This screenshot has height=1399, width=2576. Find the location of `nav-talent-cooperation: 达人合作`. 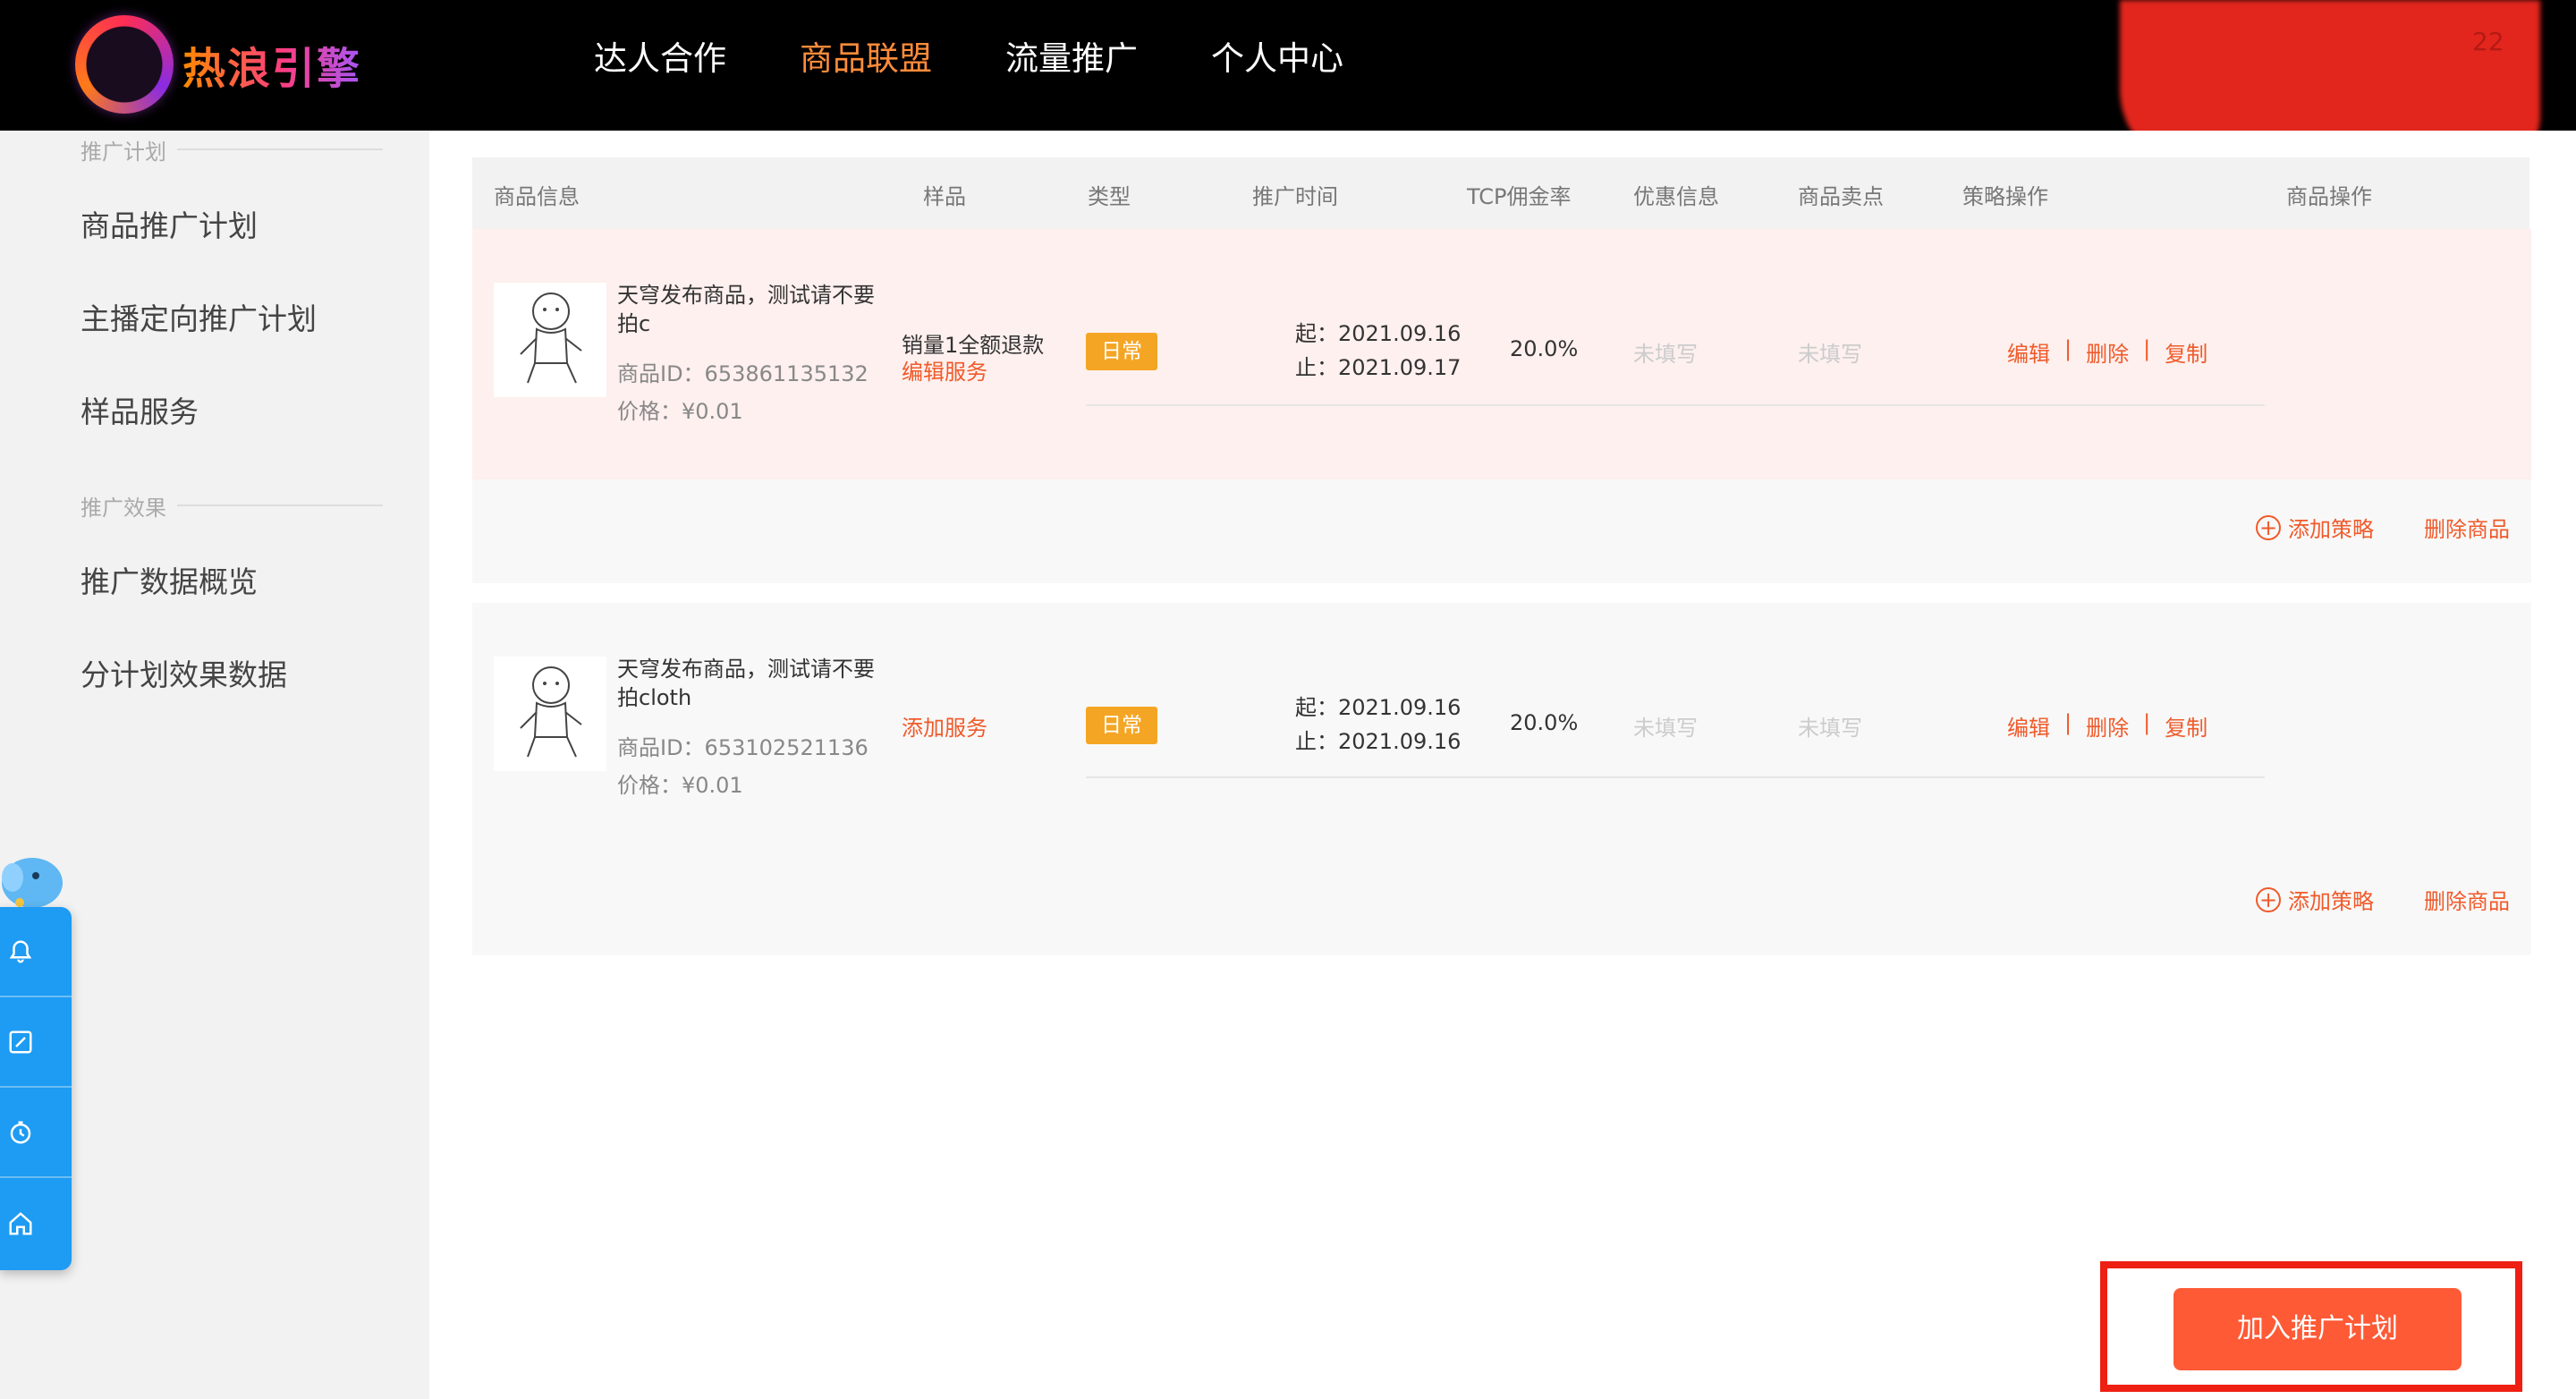

nav-talent-cooperation: 达人合作 is located at coordinates (660, 59).